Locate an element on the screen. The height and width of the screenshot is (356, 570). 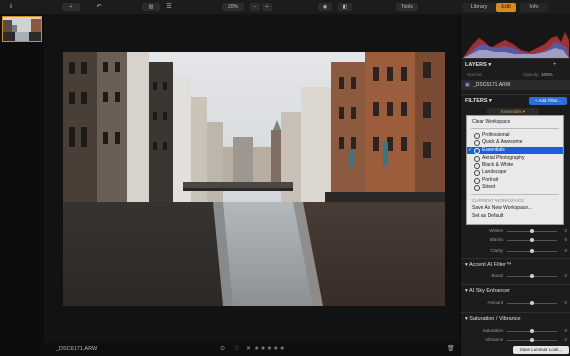
slider-label: Vibrance is located at coordinates (494, 339).